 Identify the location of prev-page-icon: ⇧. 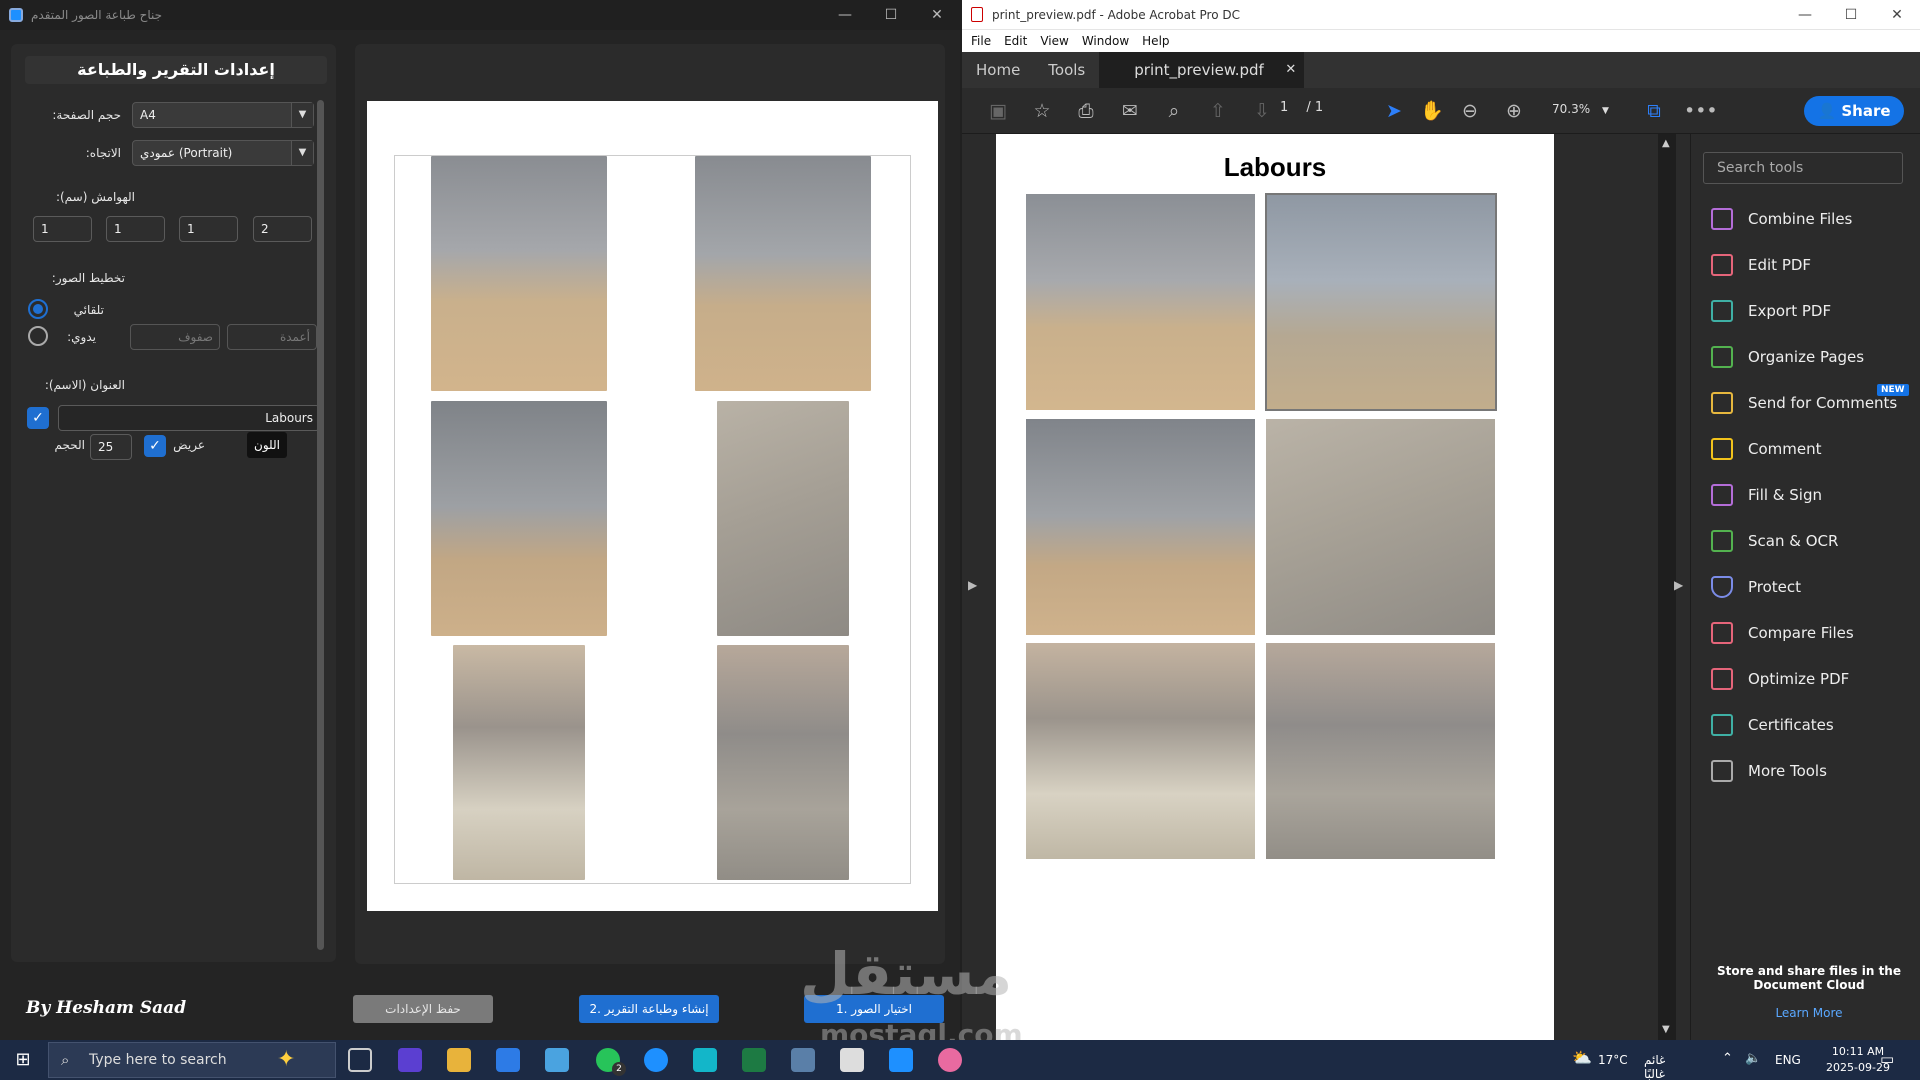
(1218, 111).